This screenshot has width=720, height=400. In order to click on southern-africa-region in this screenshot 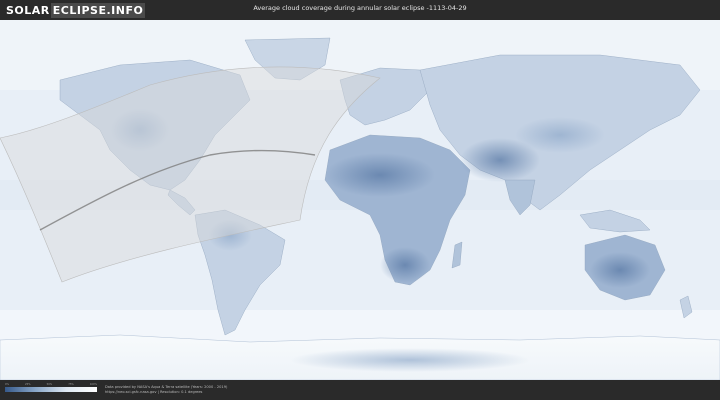, I will do `click(405, 265)`.